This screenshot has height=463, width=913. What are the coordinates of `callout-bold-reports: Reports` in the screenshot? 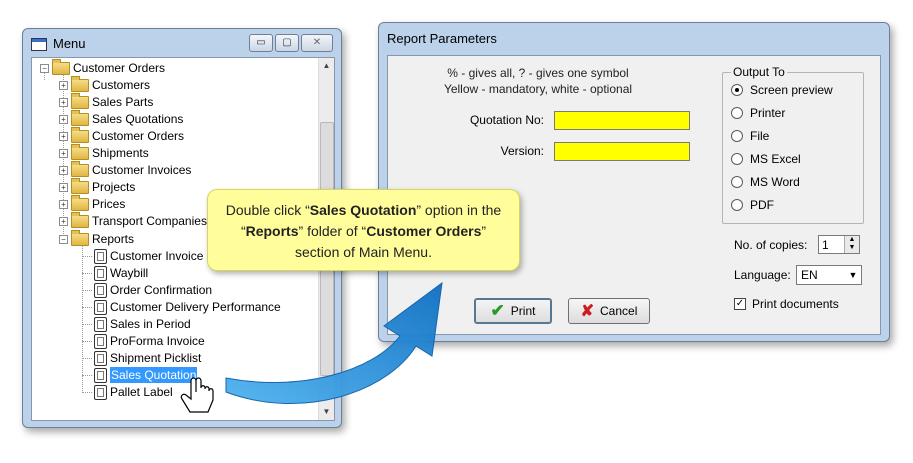 It's located at (272, 231).